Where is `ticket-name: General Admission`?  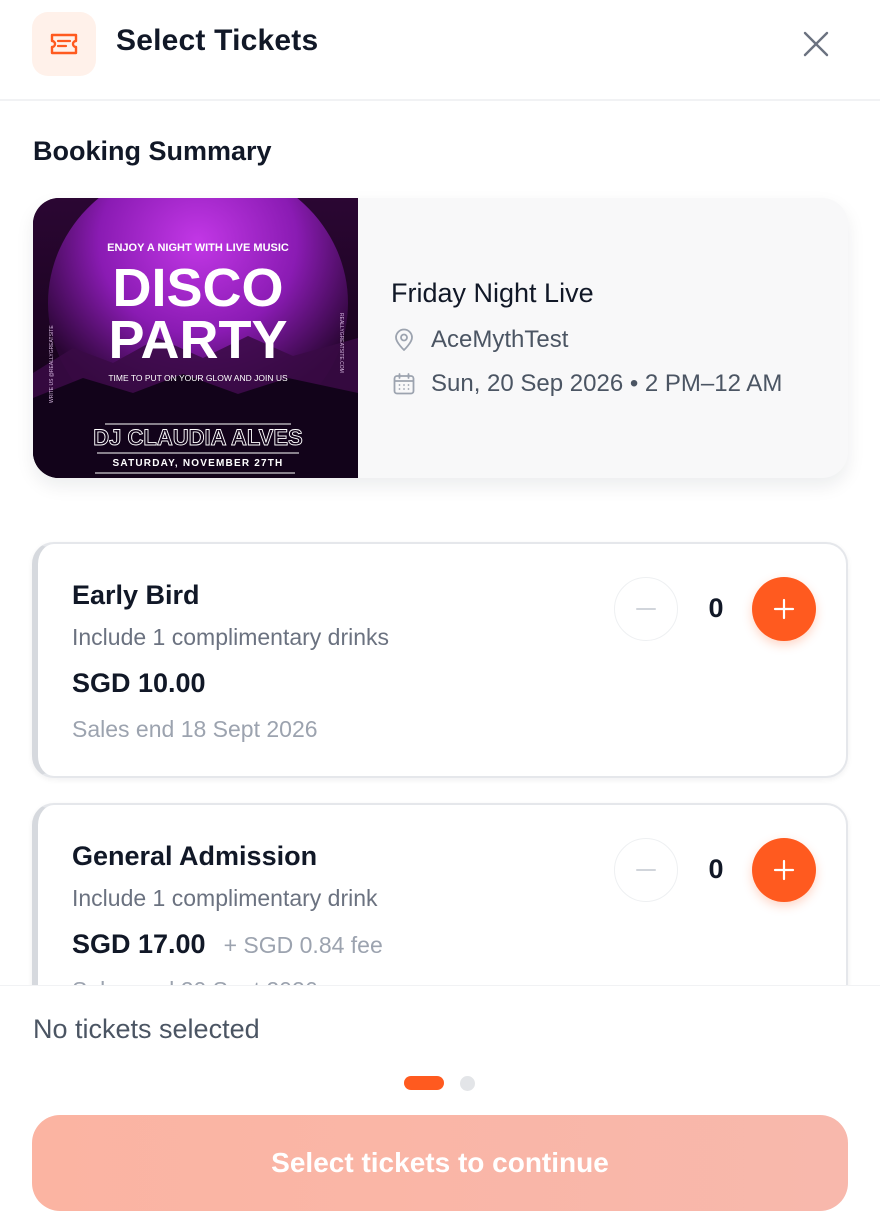
ticket-name: General Admission is located at coordinates (195, 856).